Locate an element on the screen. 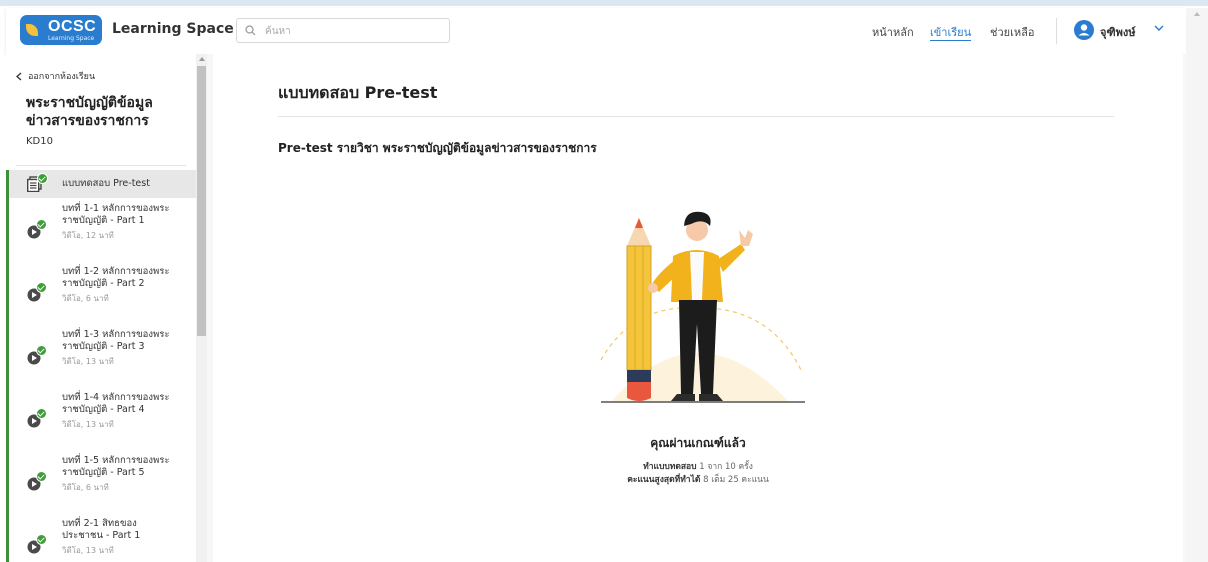 This screenshot has height=562, width=1208. back-link-label: ออกจากห้องเรียน is located at coordinates (62, 77).